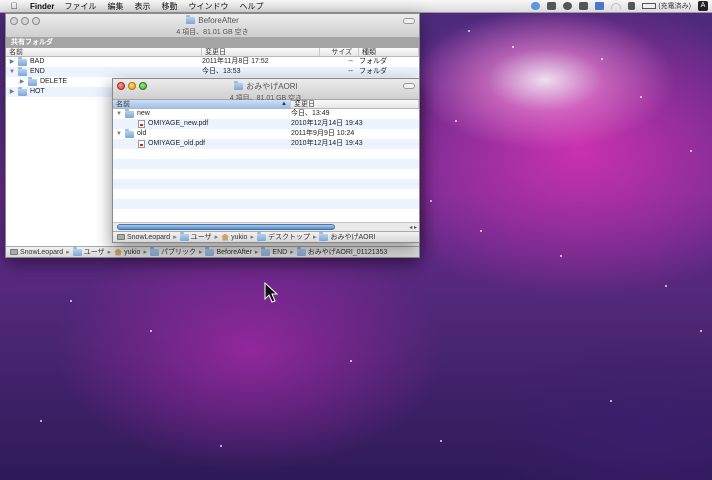  What do you see at coordinates (600, 6) in the screenshot?
I see `bluetooth-icon` at bounding box center [600, 6].